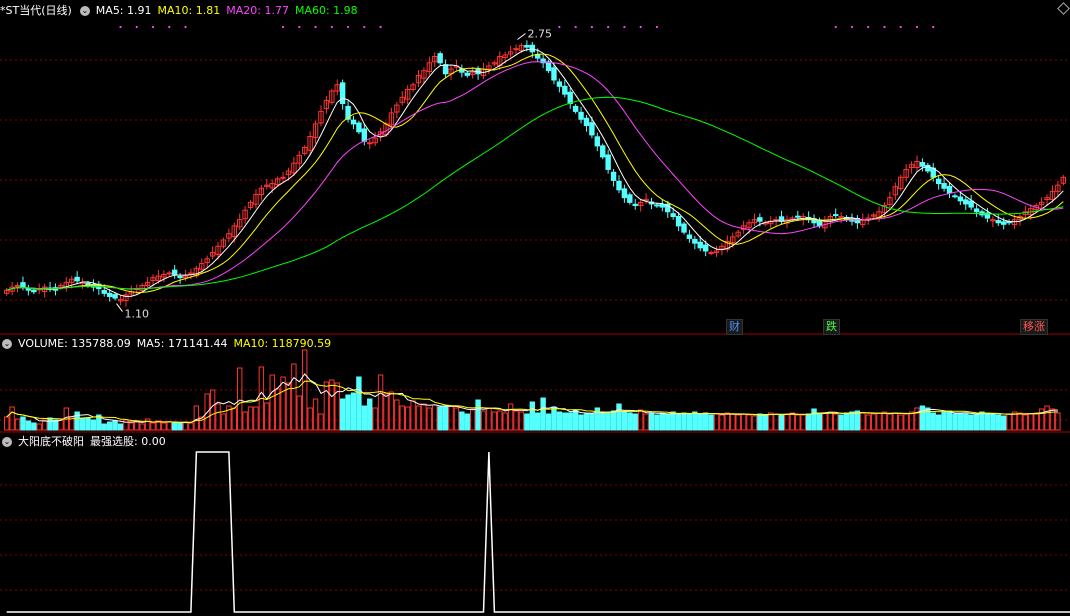 Image resolution: width=1070 pixels, height=616 pixels. What do you see at coordinates (734, 327) in the screenshot?
I see `finance-tag: 财` at bounding box center [734, 327].